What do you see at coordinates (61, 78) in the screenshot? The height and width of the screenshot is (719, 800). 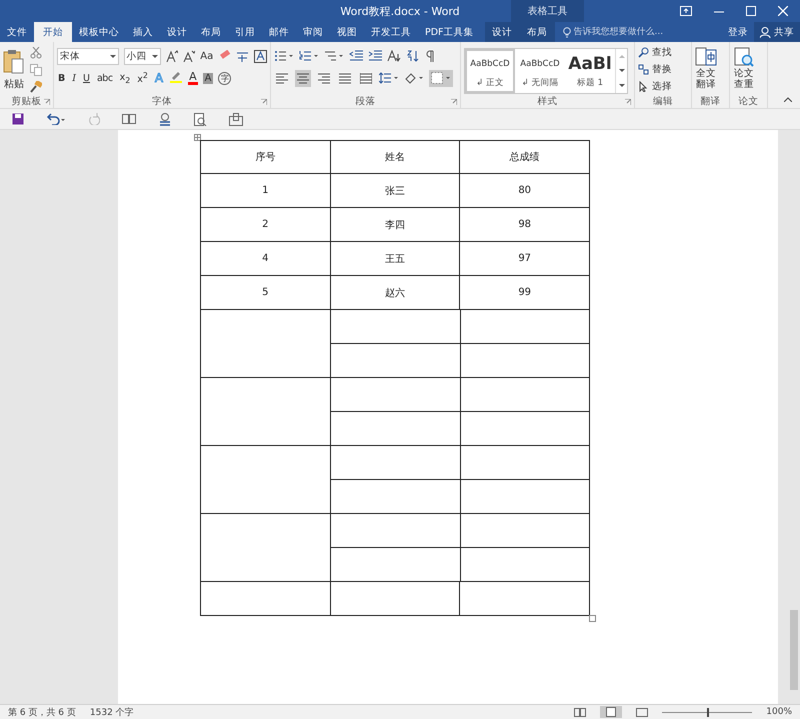 I see `format-button: B` at bounding box center [61, 78].